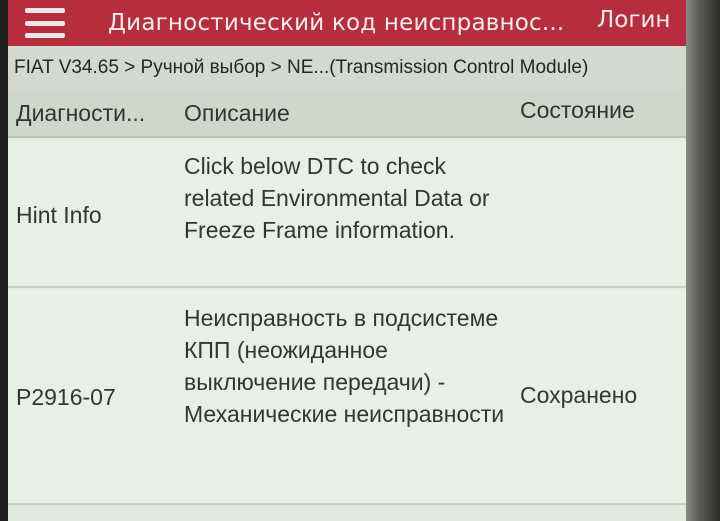 This screenshot has width=720, height=521. What do you see at coordinates (633, 23) in the screenshot?
I see `login-button: Логин` at bounding box center [633, 23].